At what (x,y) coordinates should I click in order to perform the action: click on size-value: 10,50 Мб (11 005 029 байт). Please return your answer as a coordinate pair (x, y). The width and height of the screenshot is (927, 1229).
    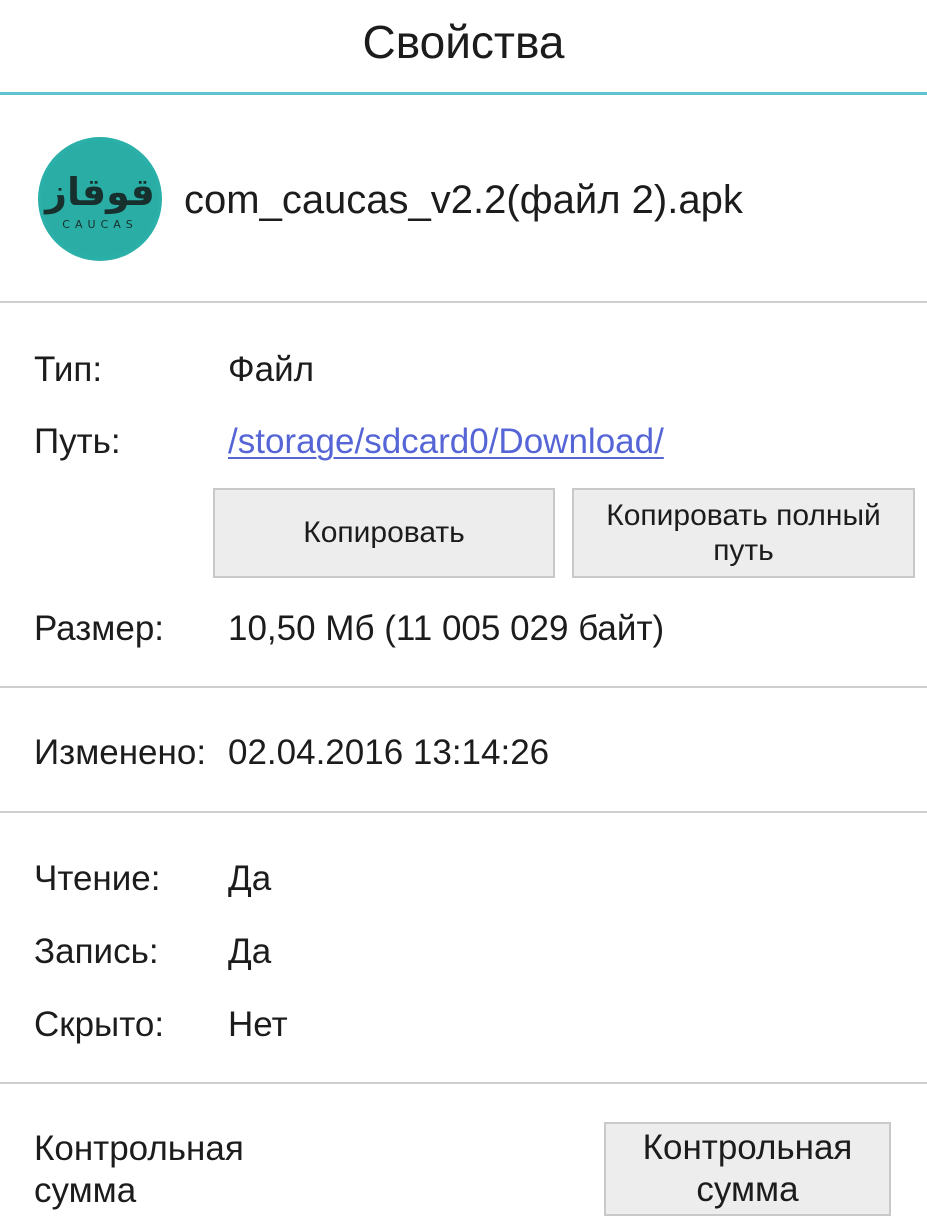
    Looking at the image, I should click on (446, 628).